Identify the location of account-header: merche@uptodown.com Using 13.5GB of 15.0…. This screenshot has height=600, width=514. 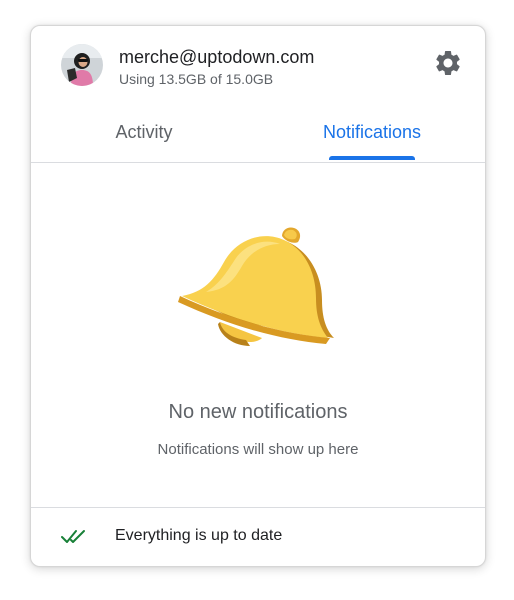
(258, 70).